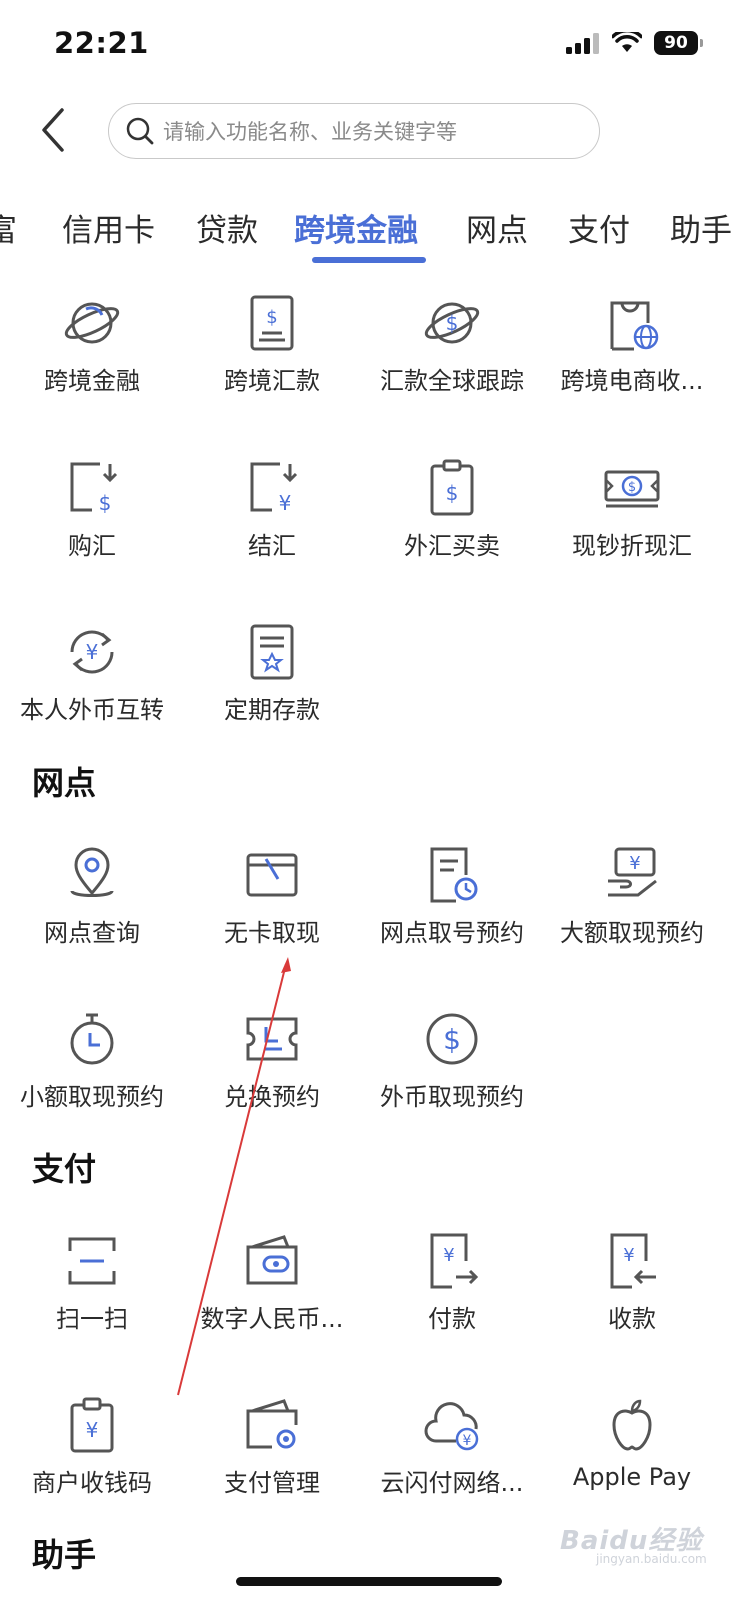 Image resolution: width=738 pixels, height=1600 pixels. What do you see at coordinates (272, 905) in the screenshot?
I see `item-cardless-withdrawal: 无卡取现` at bounding box center [272, 905].